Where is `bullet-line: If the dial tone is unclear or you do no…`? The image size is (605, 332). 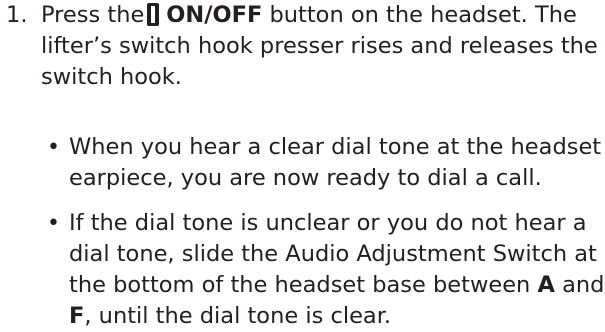 bullet-line: If the dial tone is unclear or you do no… is located at coordinates (328, 223).